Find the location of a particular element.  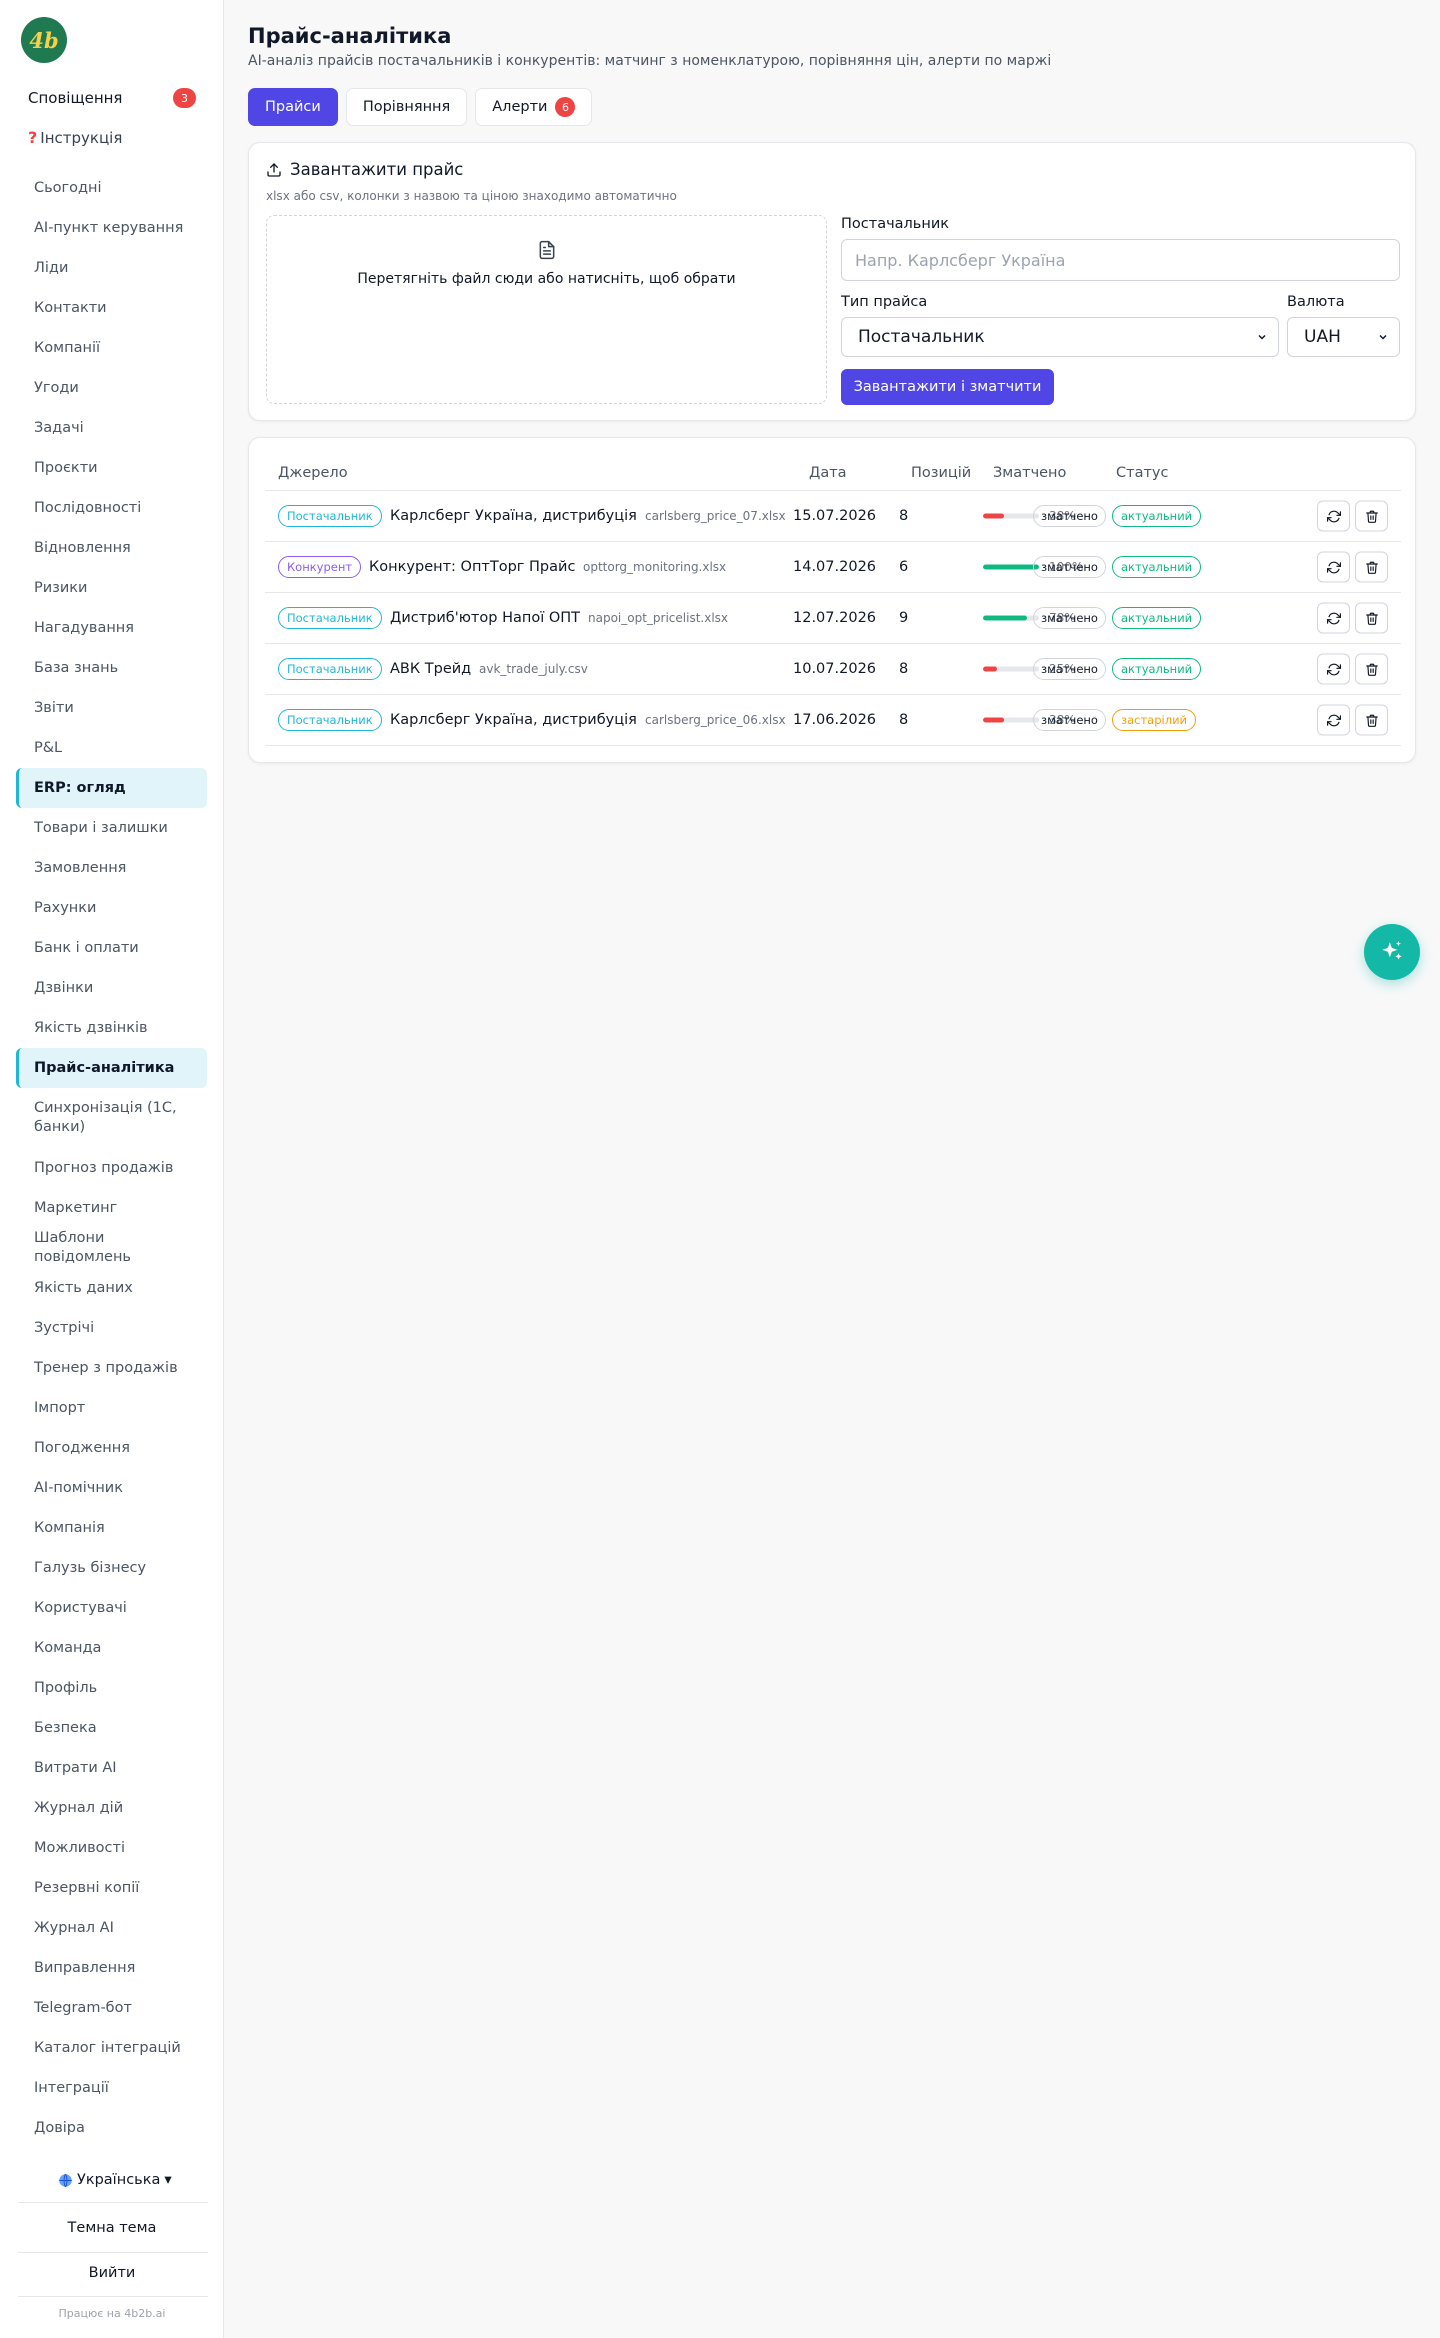

question-mark-icon: ? is located at coordinates (33, 137).